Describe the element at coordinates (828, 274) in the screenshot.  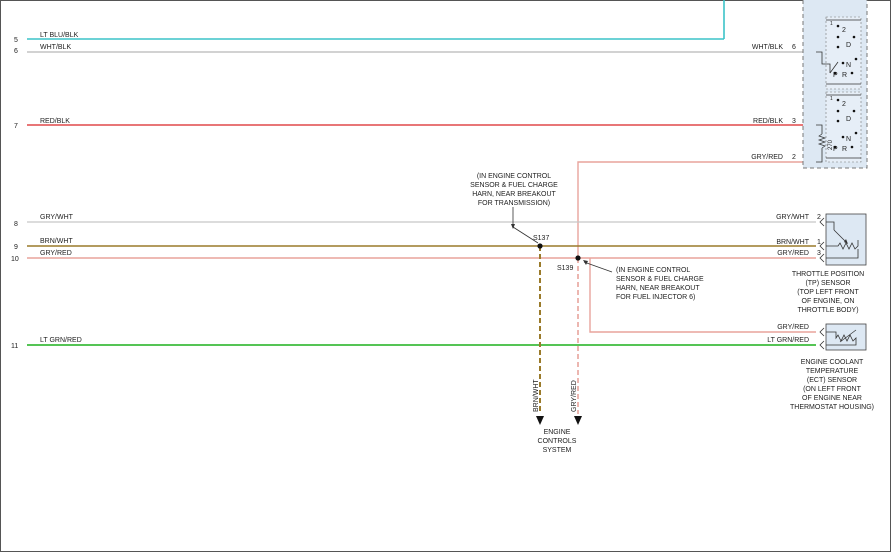
I see `svg-text: THROTTLE POSITION` at that location.